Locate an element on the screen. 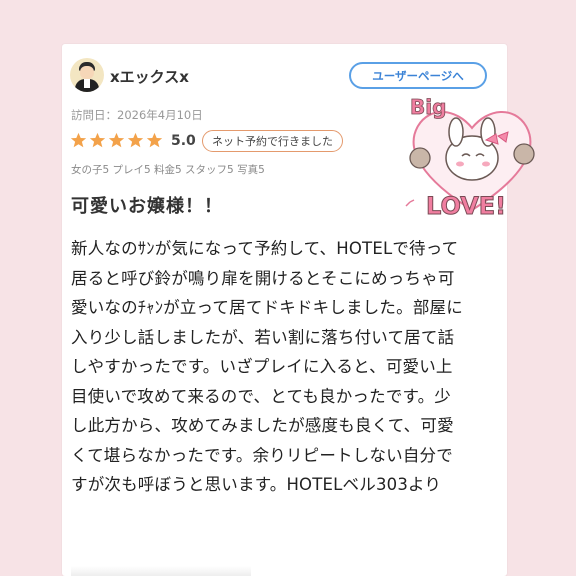  sticker-text-top: Big is located at coordinates (428, 107).